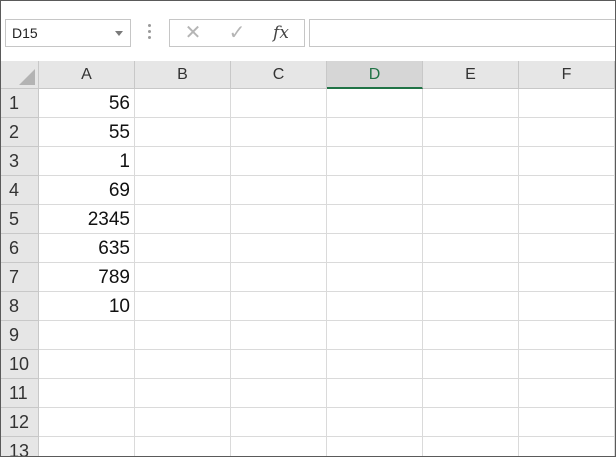 This screenshot has width=616, height=457. I want to click on cell-a9, so click(87, 335).